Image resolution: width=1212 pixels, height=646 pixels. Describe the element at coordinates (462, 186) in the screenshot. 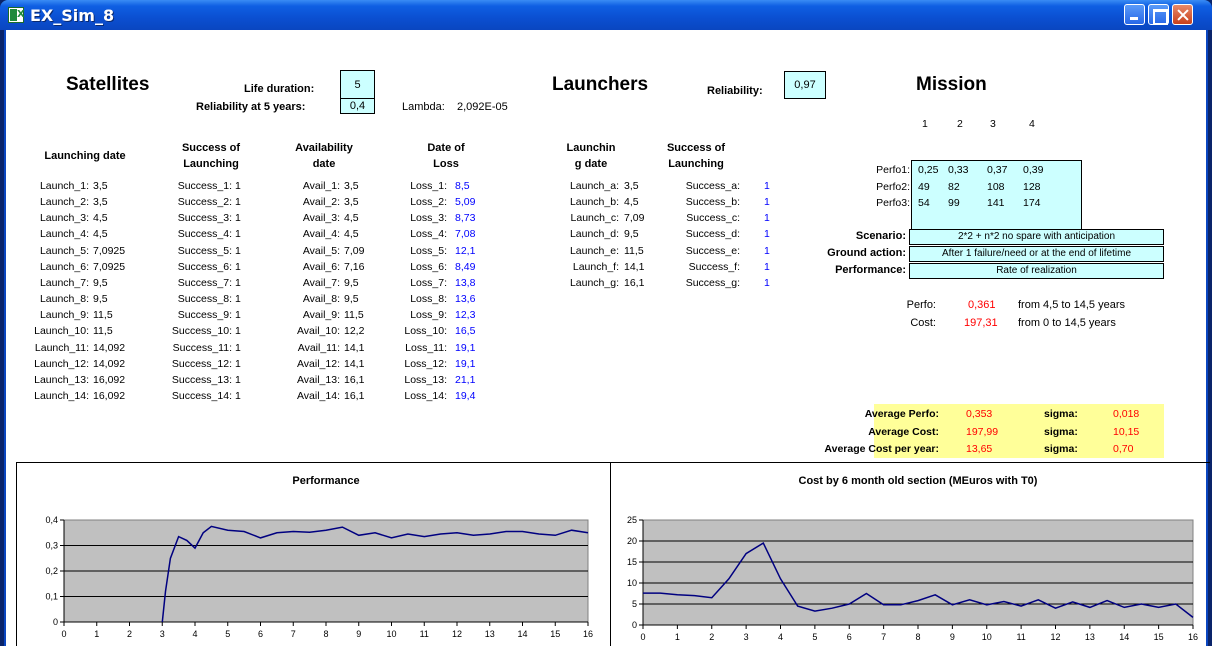

I see `loss-value: 8,5` at that location.